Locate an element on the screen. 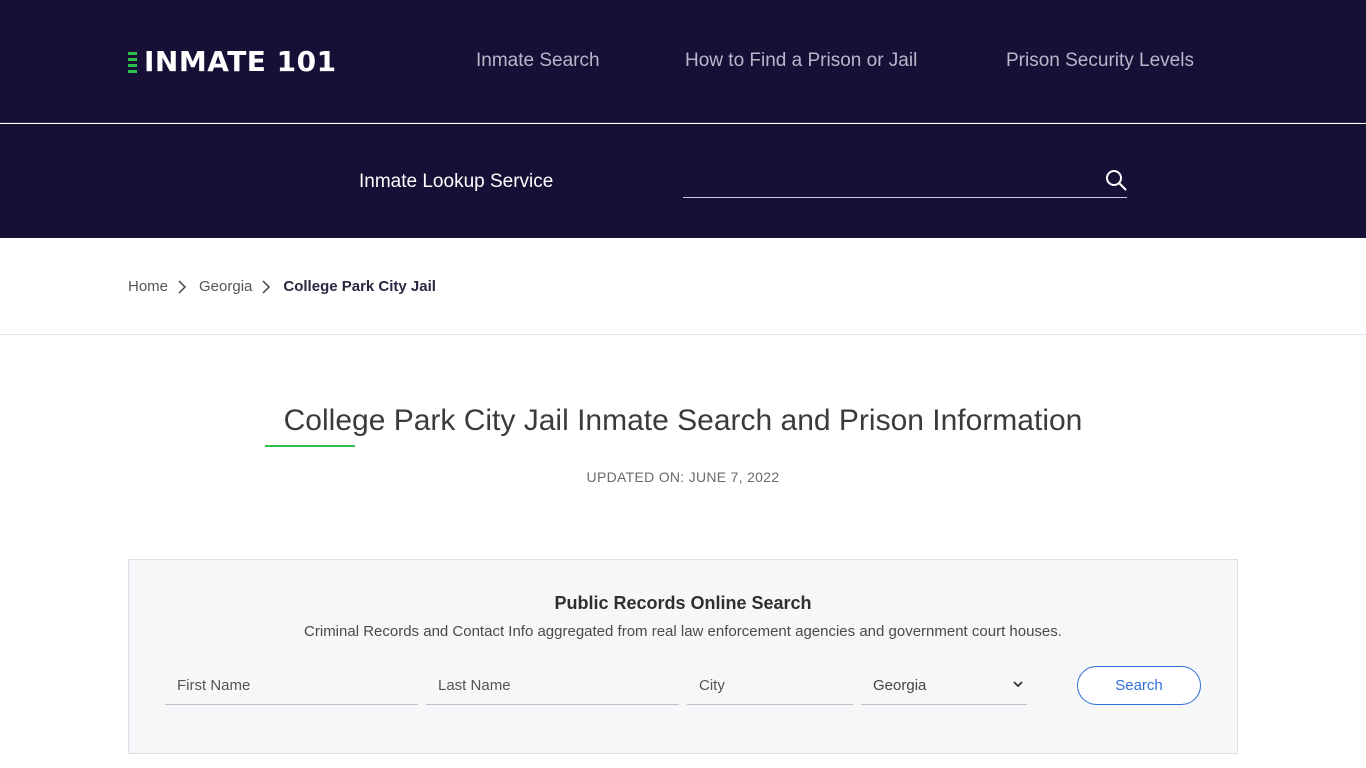 This screenshot has width=1366, height=768. site-logo: INMATE 101 is located at coordinates (232, 62).